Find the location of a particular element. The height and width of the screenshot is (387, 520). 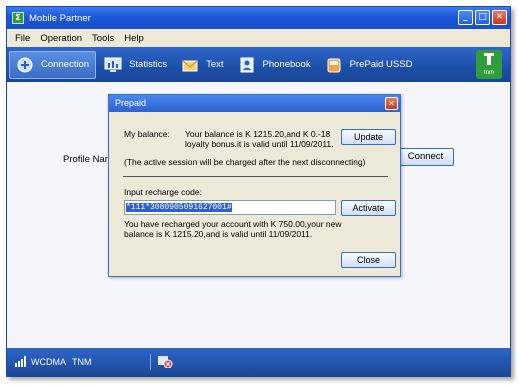

tab-statistics: Statistics is located at coordinates (135, 65).